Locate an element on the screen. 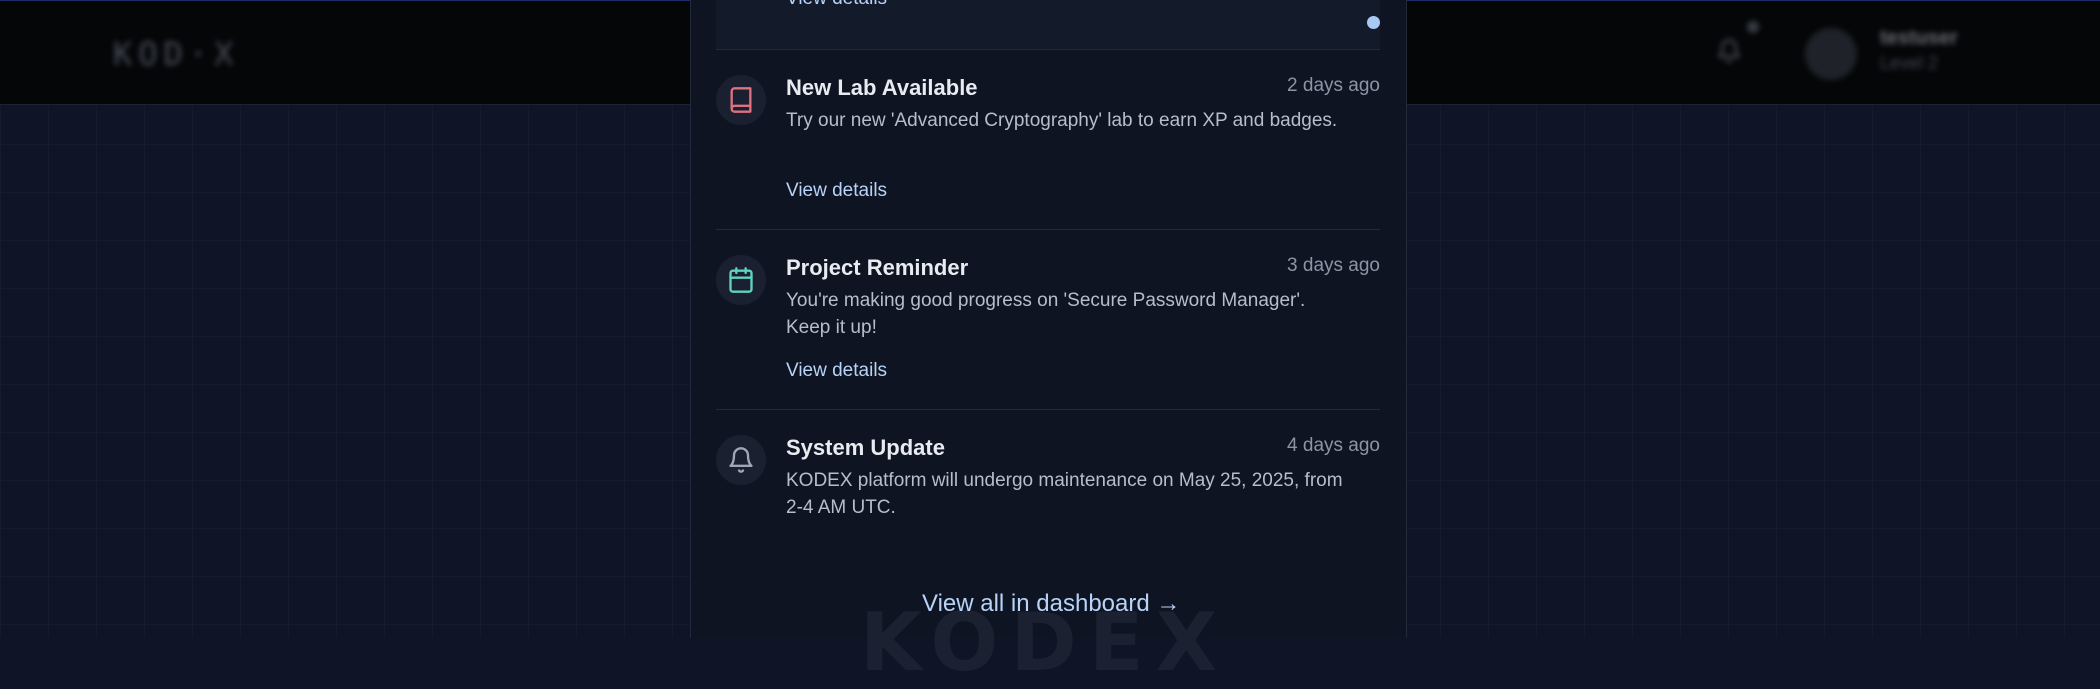  logo: KOD·X is located at coordinates (176, 54).